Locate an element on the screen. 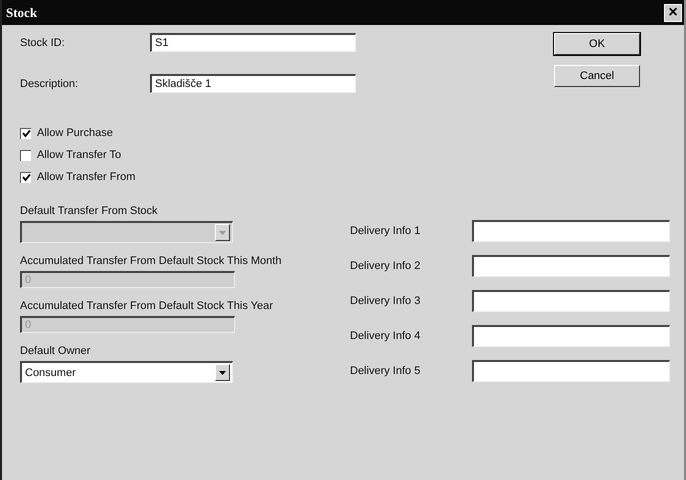  dialog-button: OK is located at coordinates (597, 44).